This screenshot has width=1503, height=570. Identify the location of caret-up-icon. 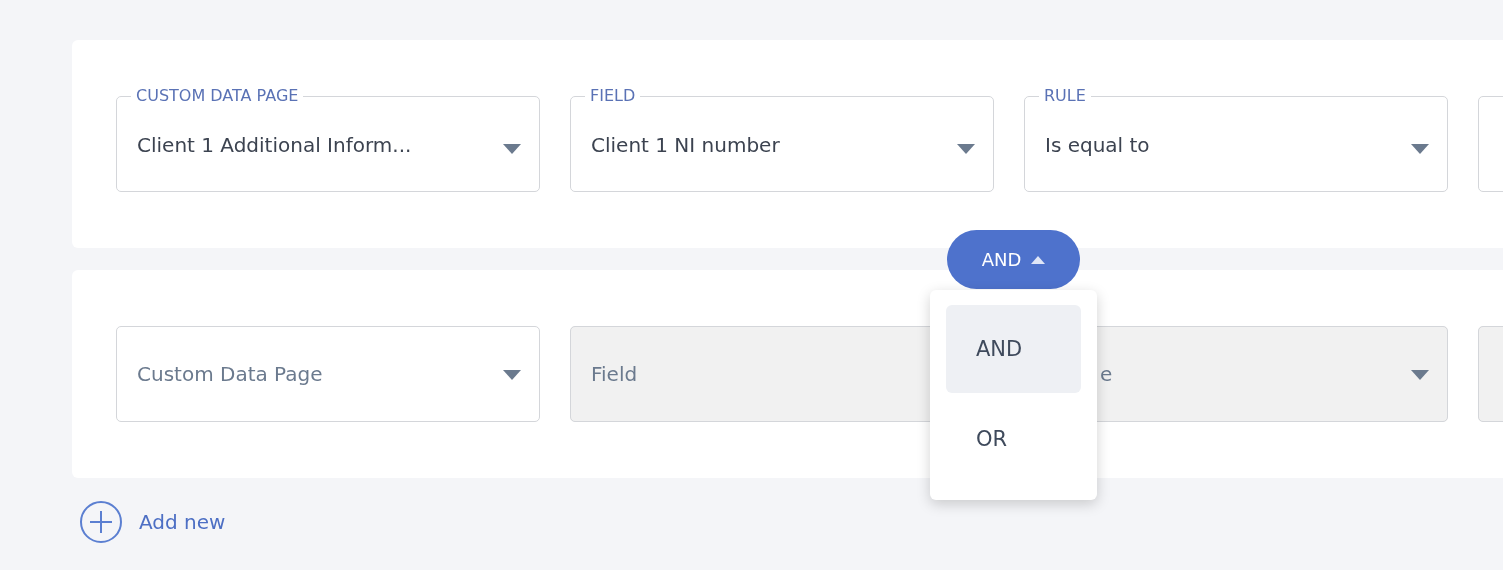
(1038, 259).